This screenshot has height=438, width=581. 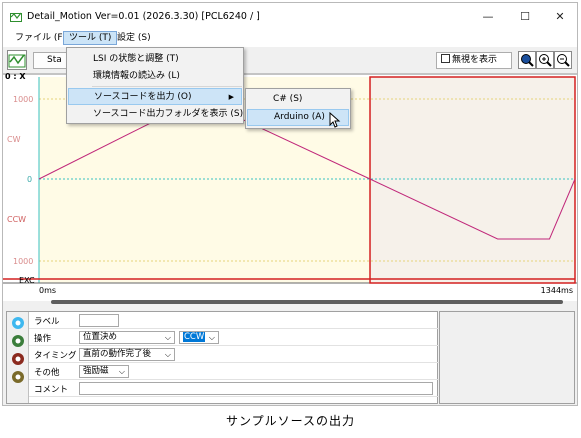 I want to click on menu-item-lsi-status: LSI の状態と調整 (T), so click(x=155, y=59).